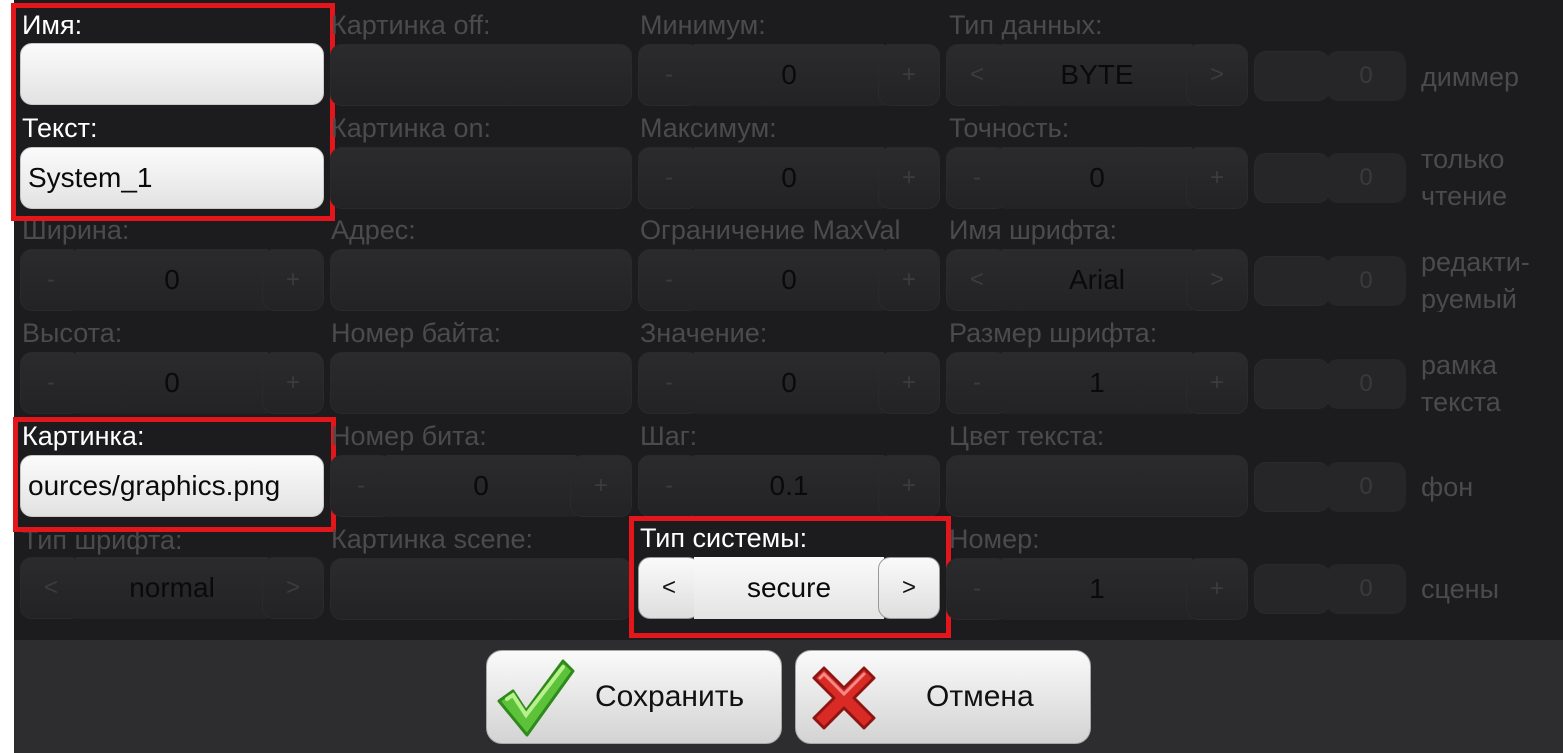 The width and height of the screenshot is (1563, 753). What do you see at coordinates (481, 486) in the screenshot?
I see `bit-number-stepper: - 0 +` at bounding box center [481, 486].